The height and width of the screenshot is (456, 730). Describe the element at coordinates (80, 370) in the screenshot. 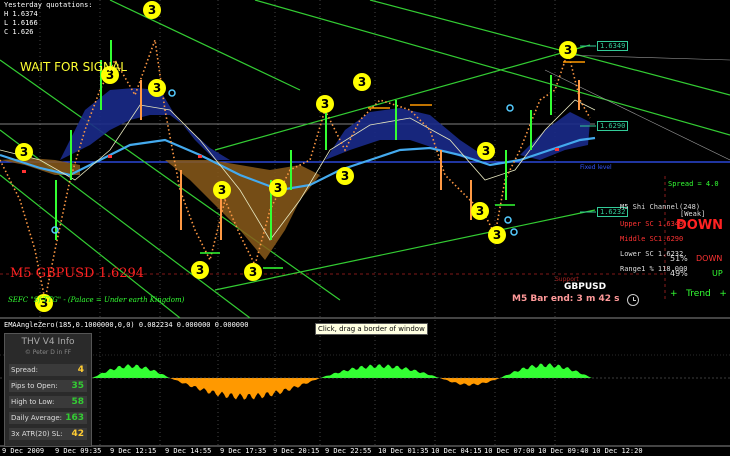

I see `thv-row-value: 4` at that location.